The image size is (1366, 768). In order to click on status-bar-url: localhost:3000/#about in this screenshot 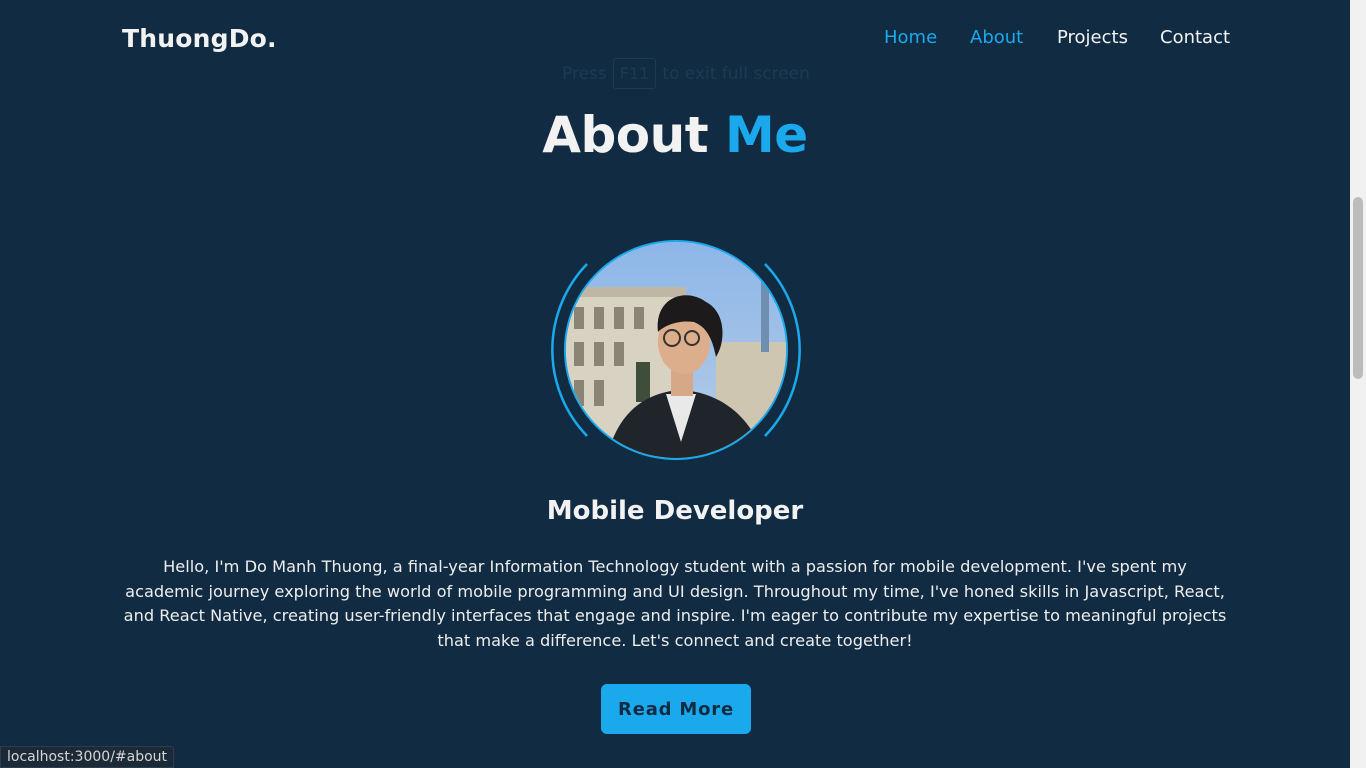, I will do `click(87, 757)`.